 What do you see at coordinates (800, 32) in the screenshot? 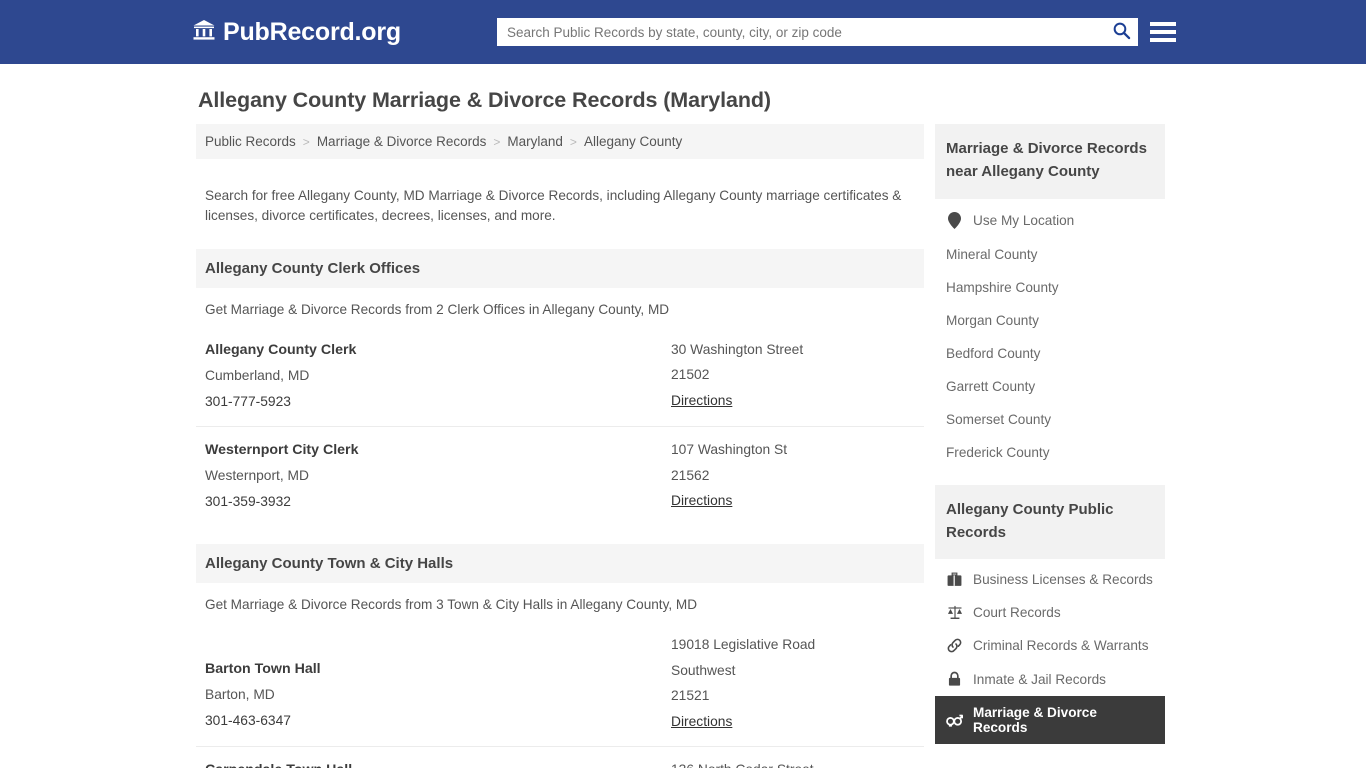
I see `search-input` at bounding box center [800, 32].